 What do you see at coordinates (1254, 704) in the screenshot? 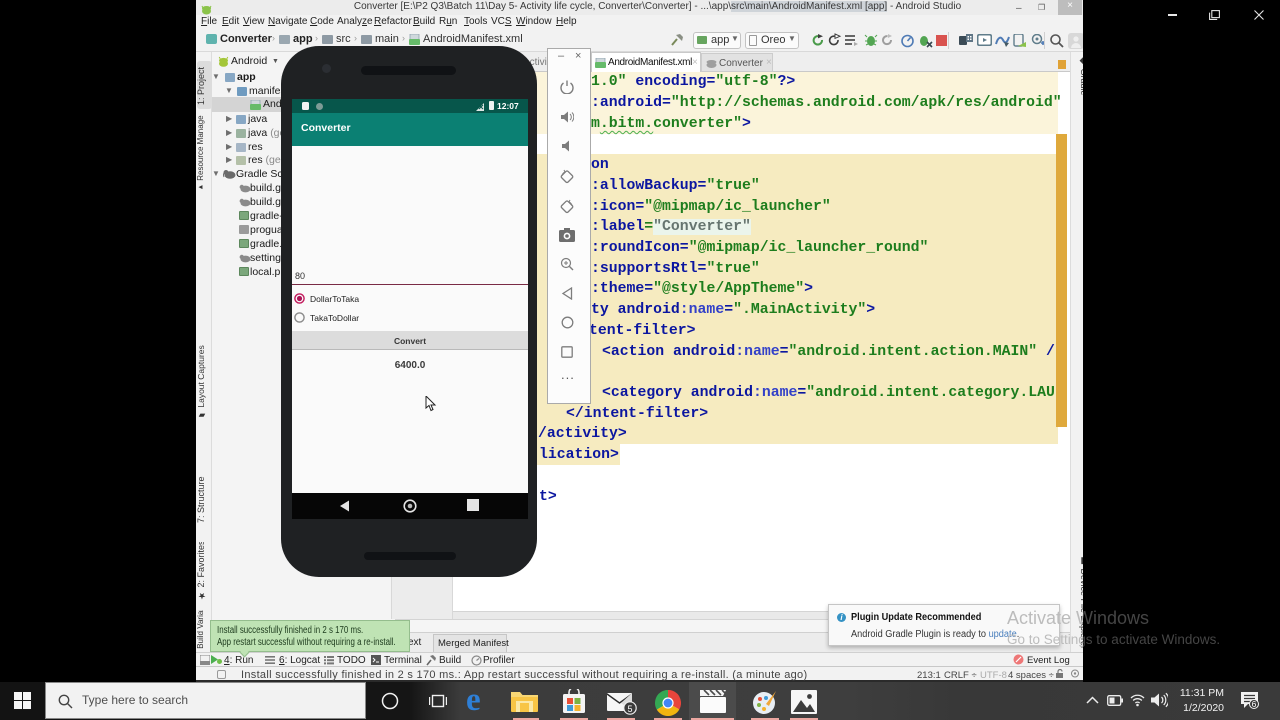
I see `svg-text: 6` at bounding box center [1254, 704].